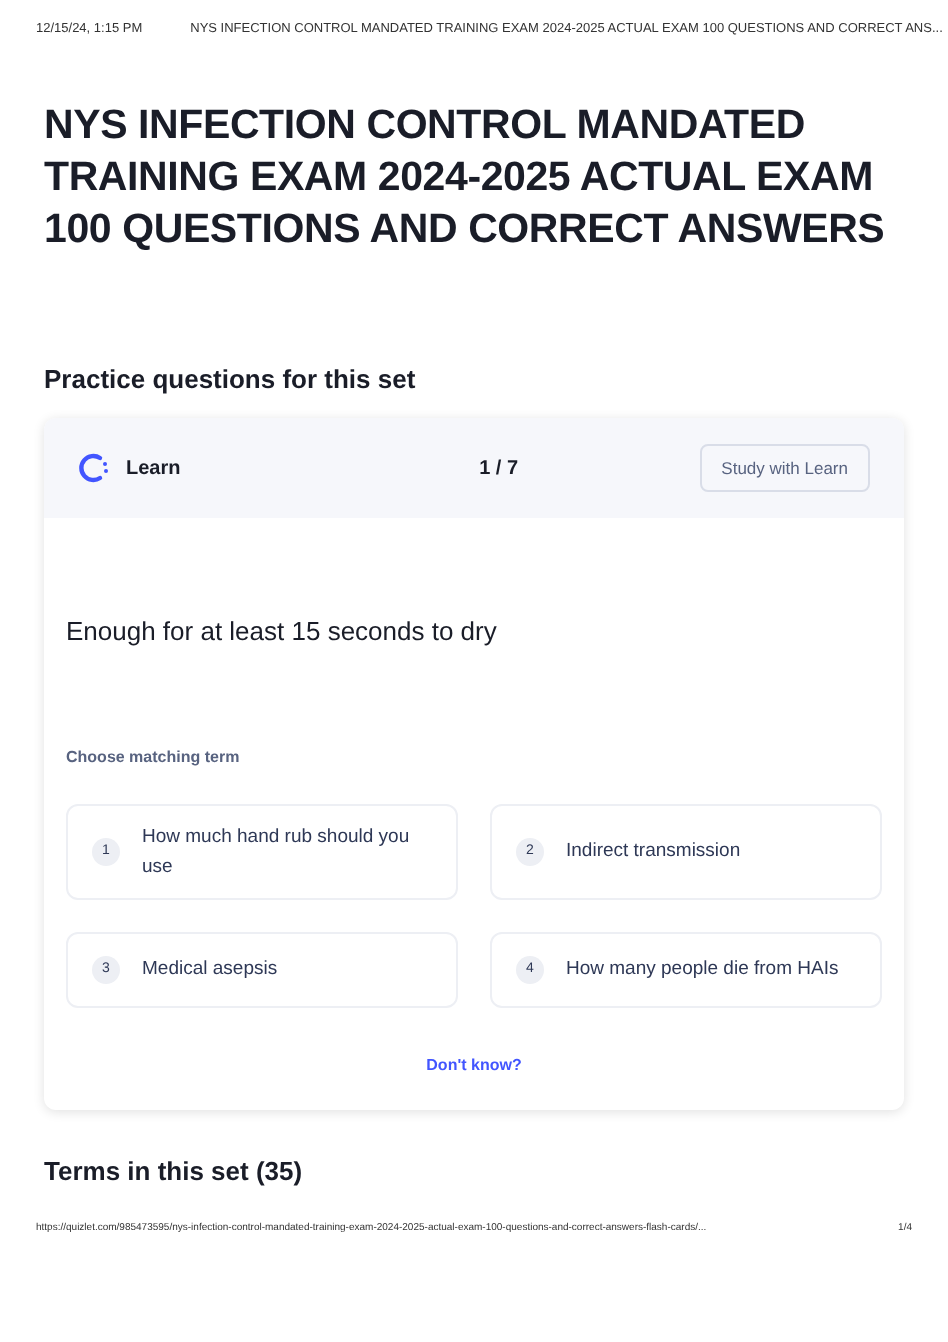 Image resolution: width=948 pixels, height=1342 pixels. Describe the element at coordinates (154, 757) in the screenshot. I see `prompt-label: Choose matching term` at that location.